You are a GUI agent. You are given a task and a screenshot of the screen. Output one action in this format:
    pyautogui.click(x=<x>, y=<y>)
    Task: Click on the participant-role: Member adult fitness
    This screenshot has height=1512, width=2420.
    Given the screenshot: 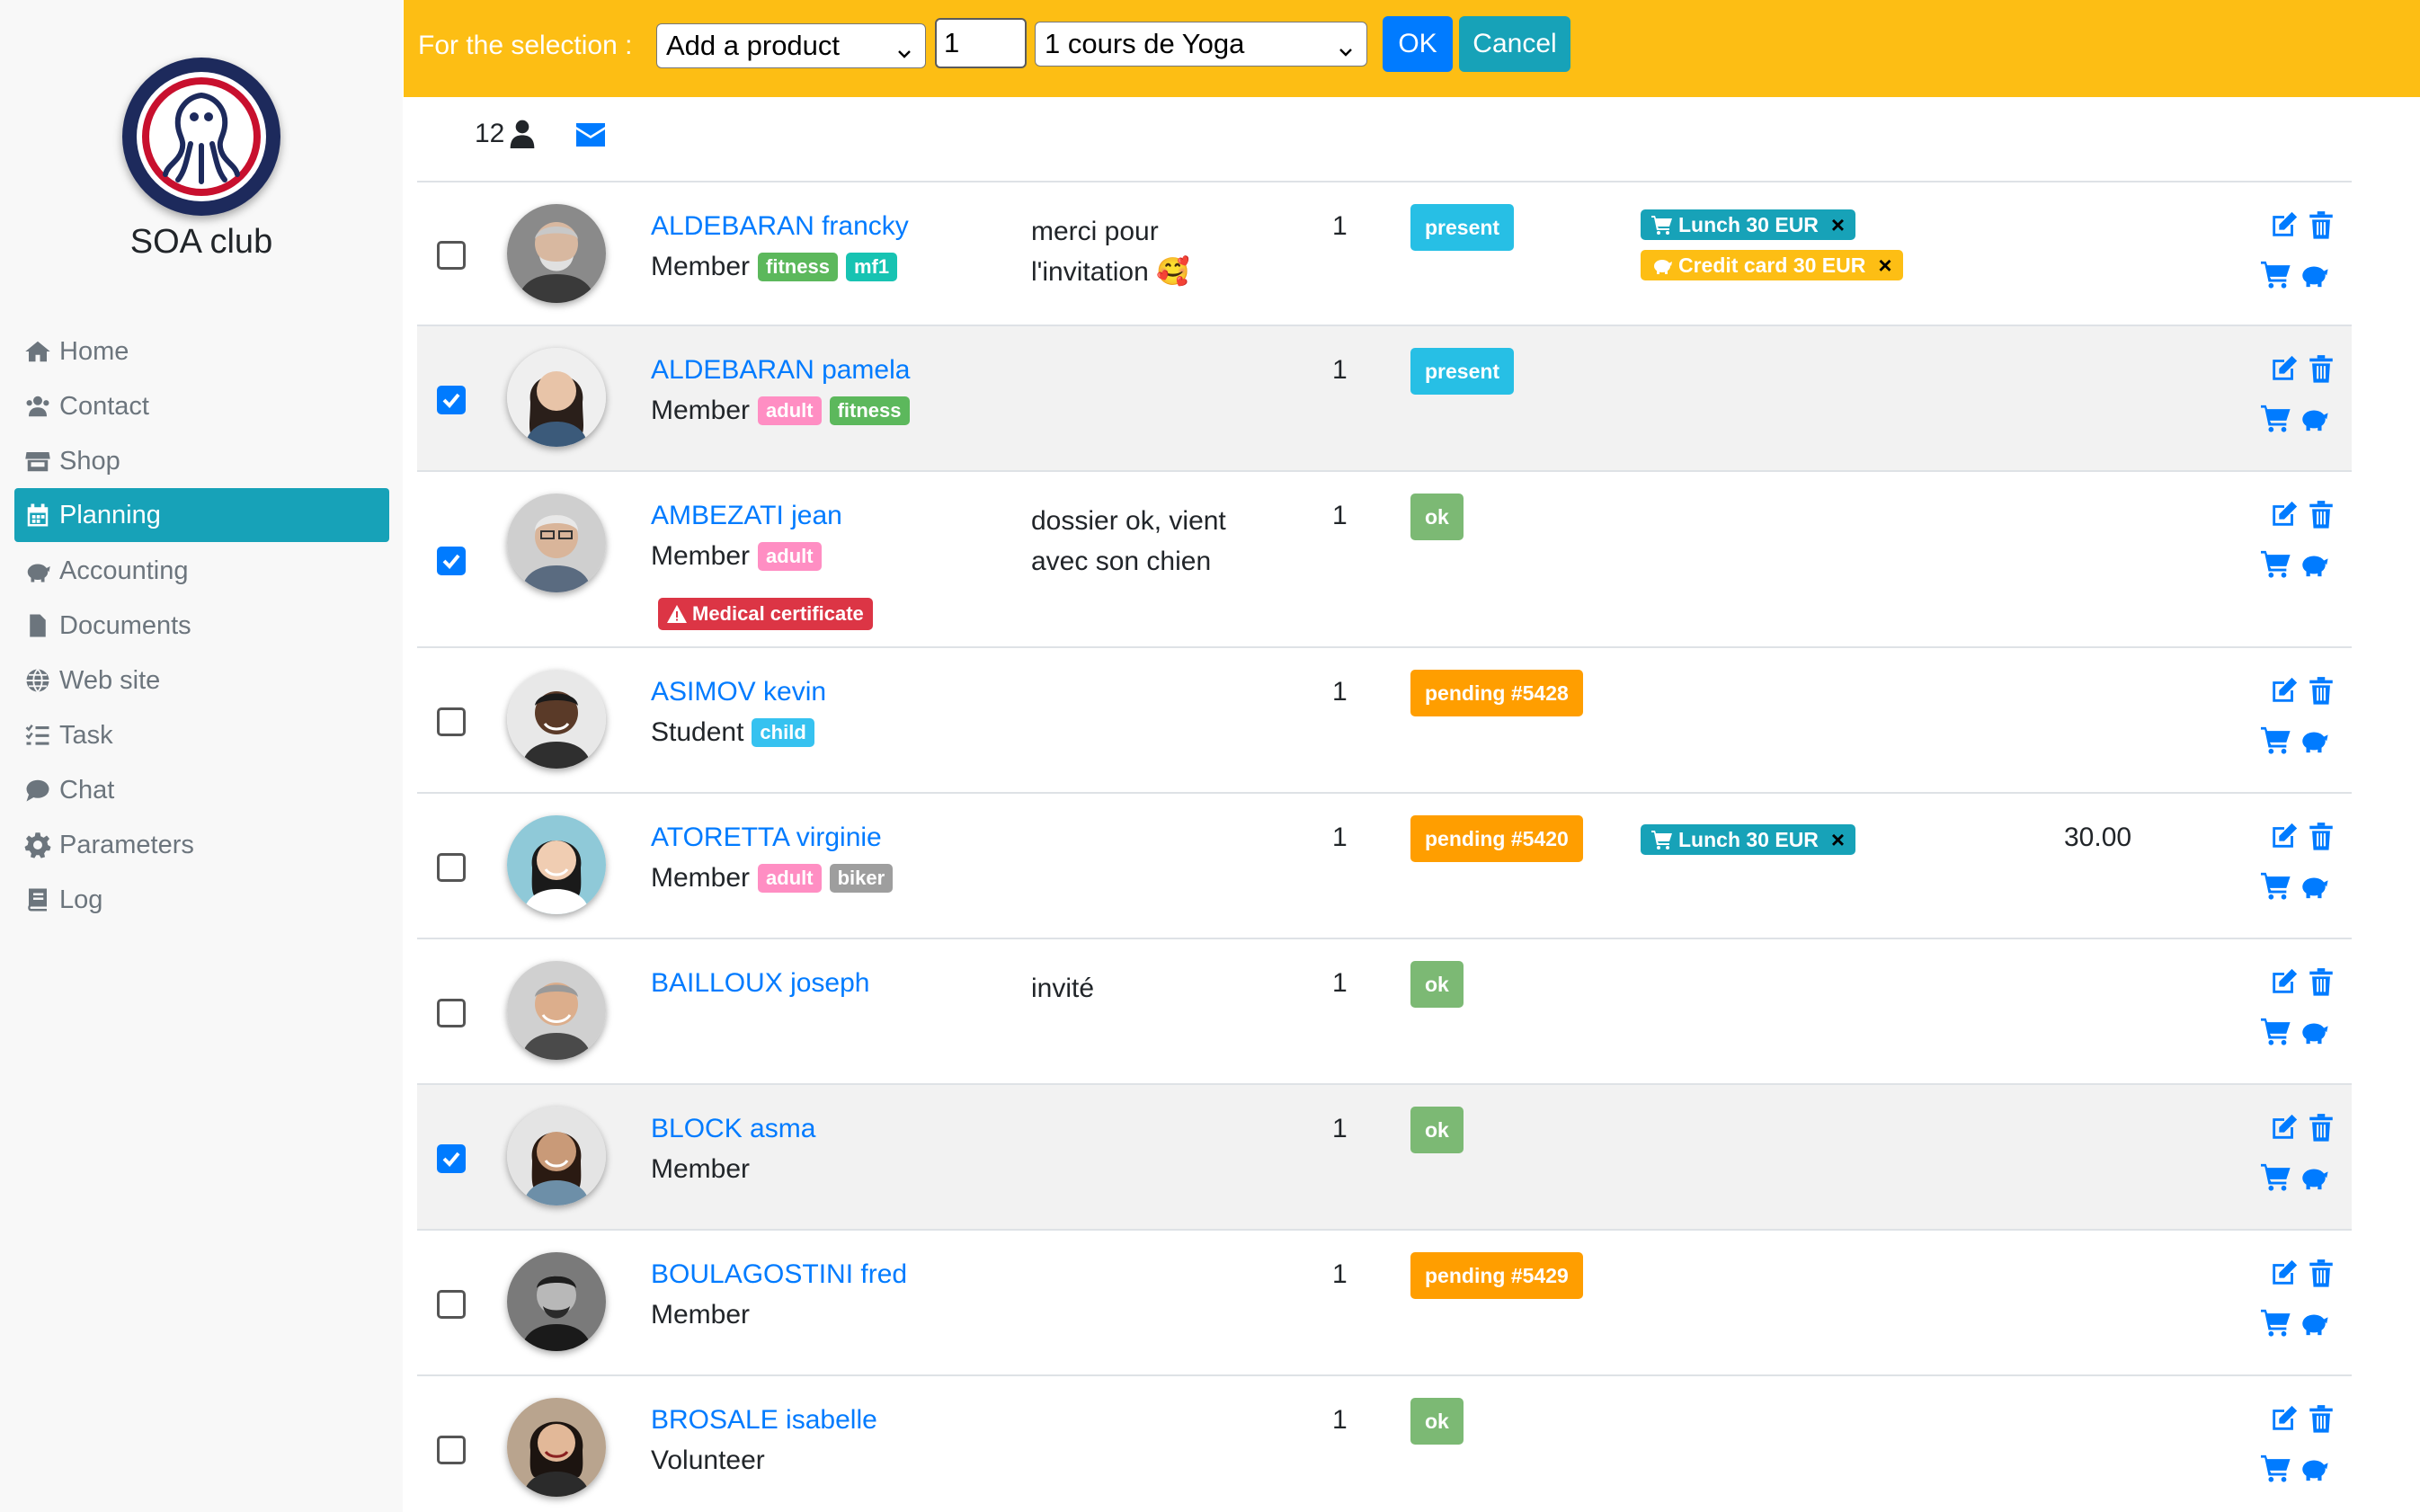 What is the action you would take?
    pyautogui.click(x=780, y=411)
    